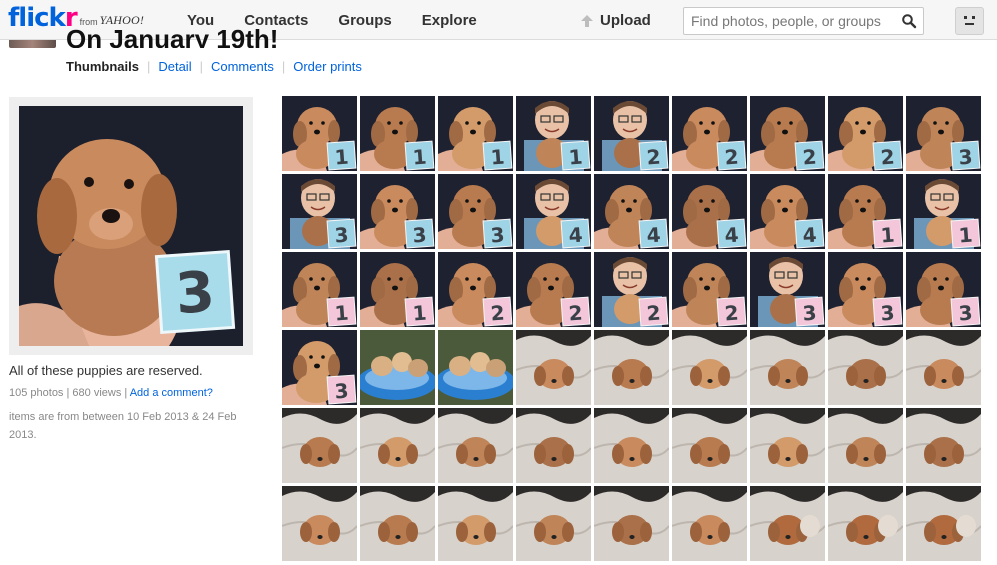 This screenshot has width=997, height=565. What do you see at coordinates (449, 20) in the screenshot?
I see `nav-explore: Explore` at bounding box center [449, 20].